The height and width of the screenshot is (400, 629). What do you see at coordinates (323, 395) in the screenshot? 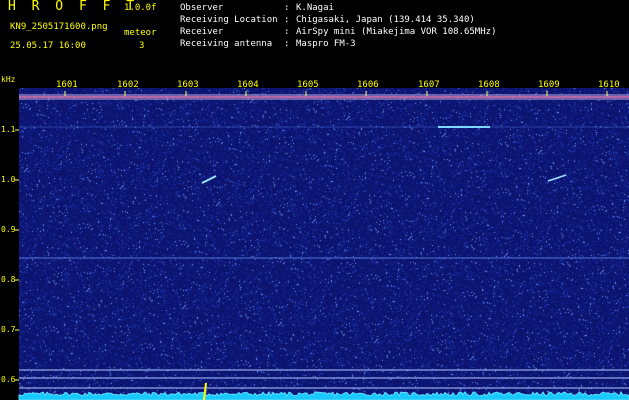
I see `spectrum-trace` at bounding box center [323, 395].